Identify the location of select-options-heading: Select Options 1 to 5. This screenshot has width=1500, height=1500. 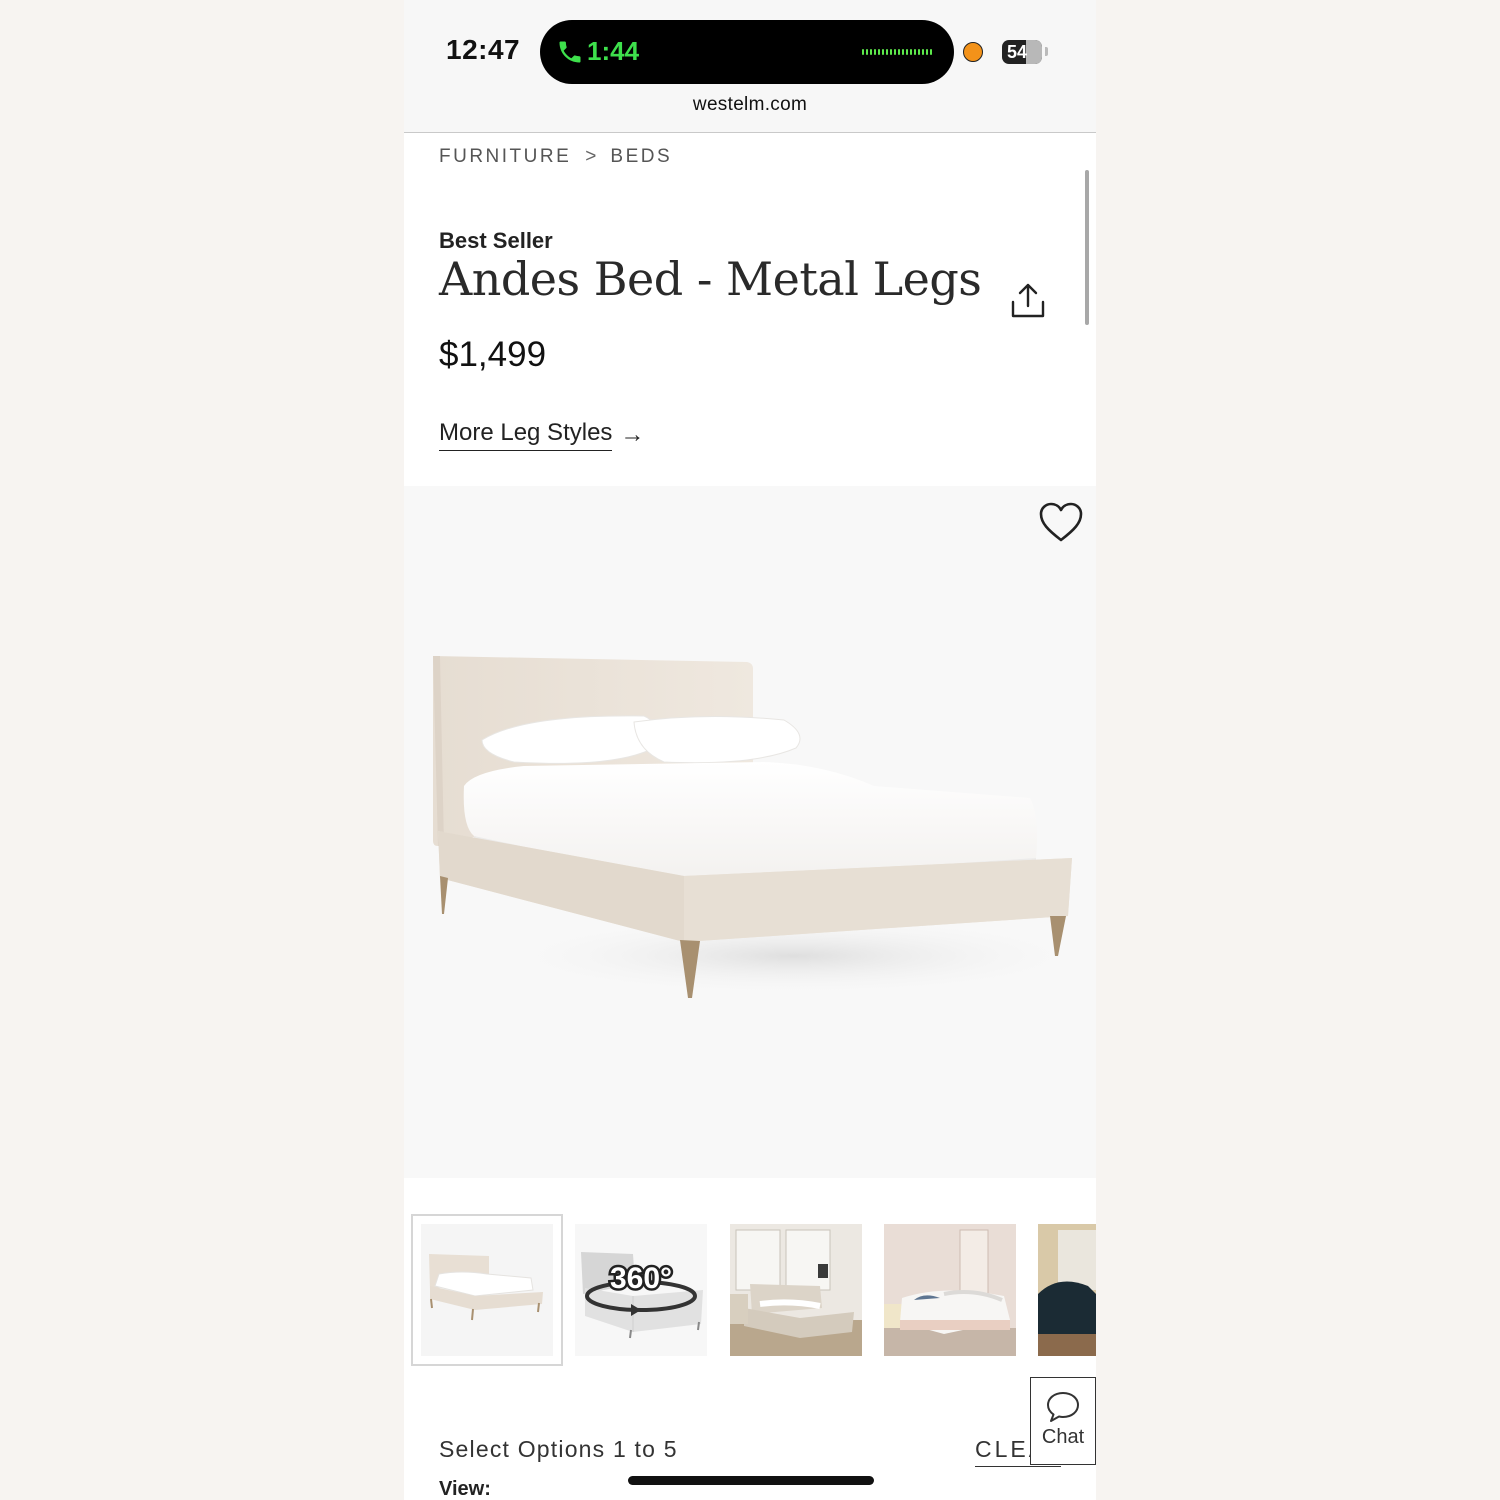
(558, 1449).